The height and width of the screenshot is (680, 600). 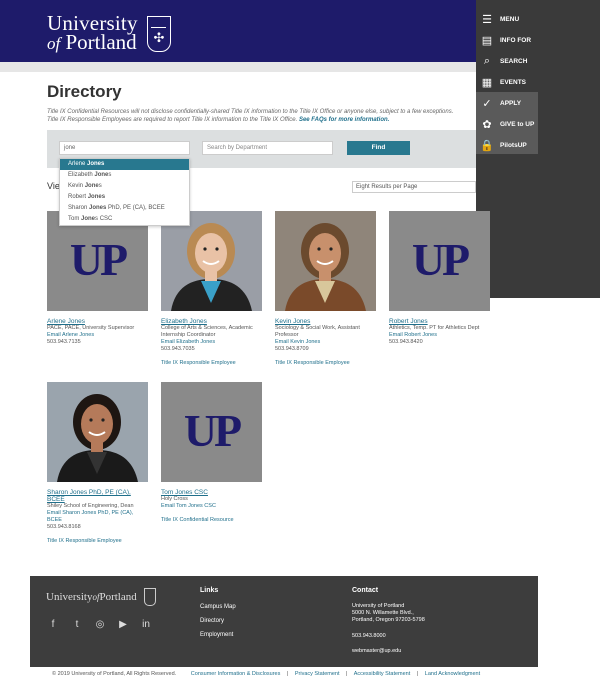 I want to click on option-rest: PhD, PE (CA), BCEE, so click(x=135, y=208).